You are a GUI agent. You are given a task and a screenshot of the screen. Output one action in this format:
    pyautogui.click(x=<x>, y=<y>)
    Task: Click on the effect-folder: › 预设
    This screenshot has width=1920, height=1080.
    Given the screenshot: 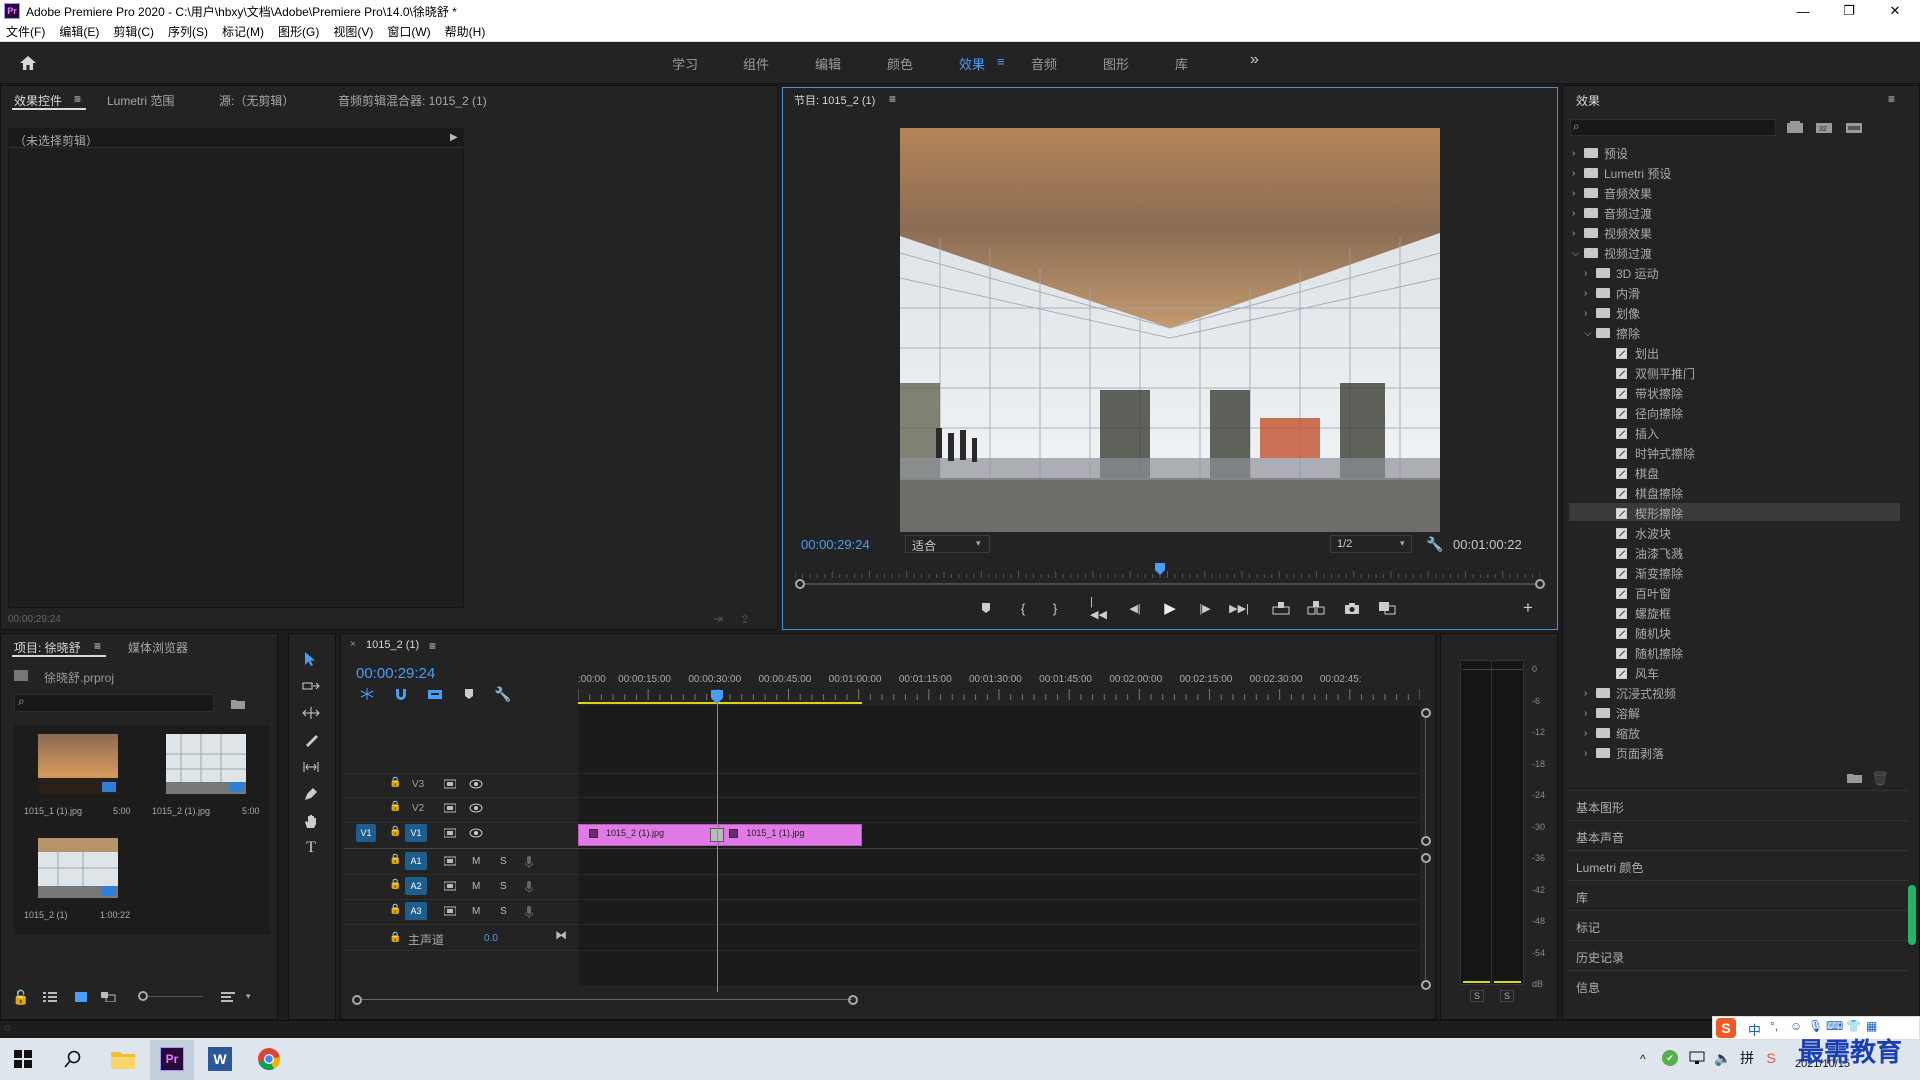 What is the action you would take?
    pyautogui.click(x=1600, y=153)
    